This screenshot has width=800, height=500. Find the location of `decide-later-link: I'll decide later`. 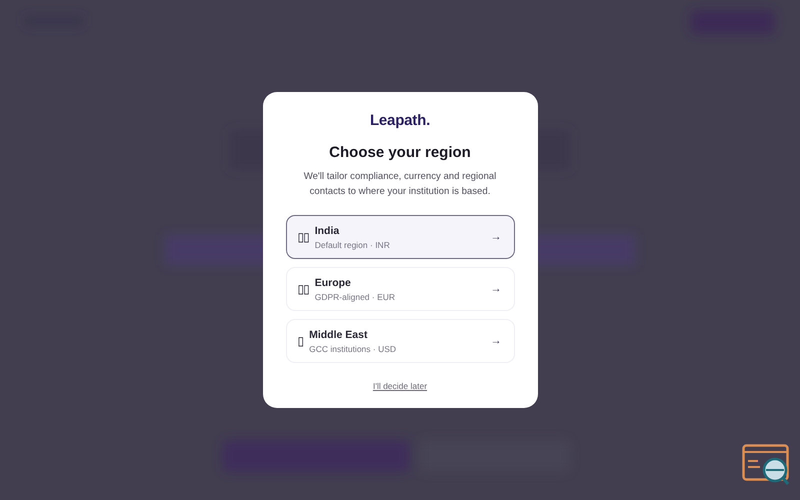

decide-later-link: I'll decide later is located at coordinates (400, 386).